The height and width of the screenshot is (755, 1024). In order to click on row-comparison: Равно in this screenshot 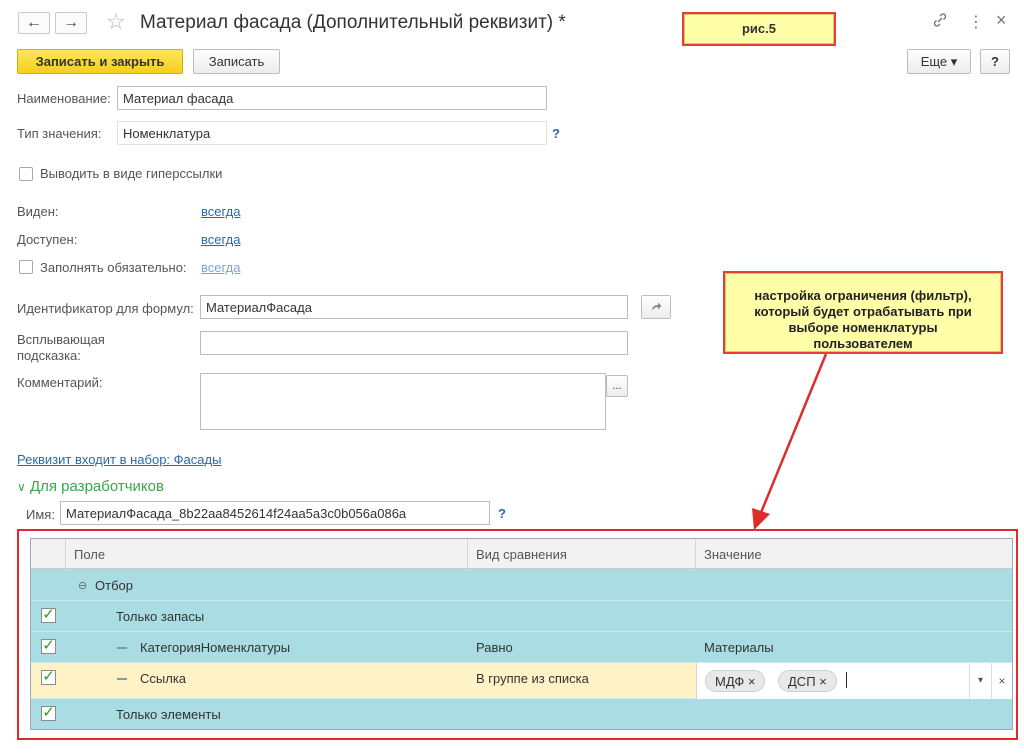, I will do `click(494, 647)`.